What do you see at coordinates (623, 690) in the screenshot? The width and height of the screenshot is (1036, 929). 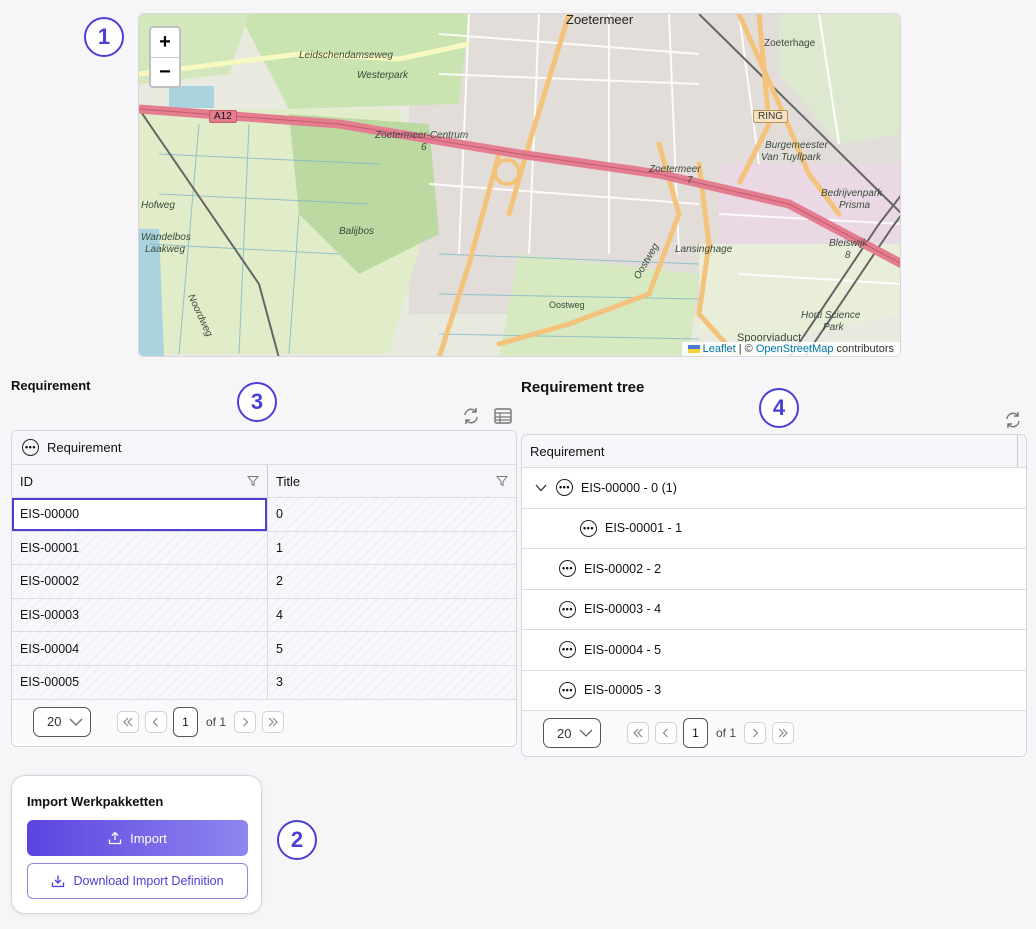 I see `tree-node-label: EIS-00005 - 3` at bounding box center [623, 690].